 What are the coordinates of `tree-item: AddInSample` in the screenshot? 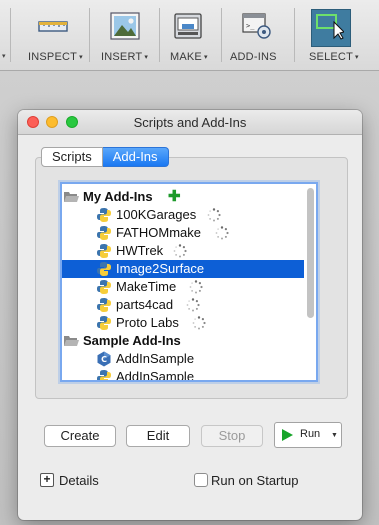 It's located at (183, 374).